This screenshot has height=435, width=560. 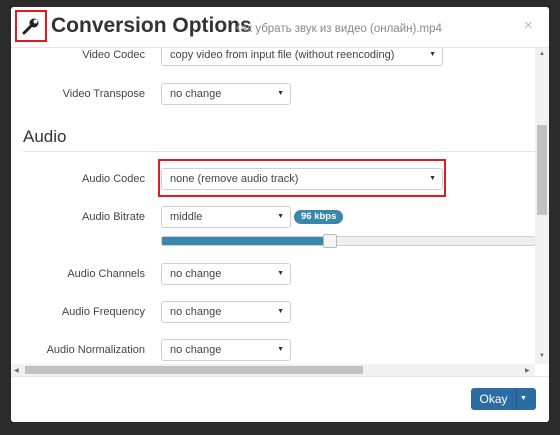 What do you see at coordinates (338, 29) in the screenshot?
I see `file-name: Как убрать звук из видео (онлайн).mp4` at bounding box center [338, 29].